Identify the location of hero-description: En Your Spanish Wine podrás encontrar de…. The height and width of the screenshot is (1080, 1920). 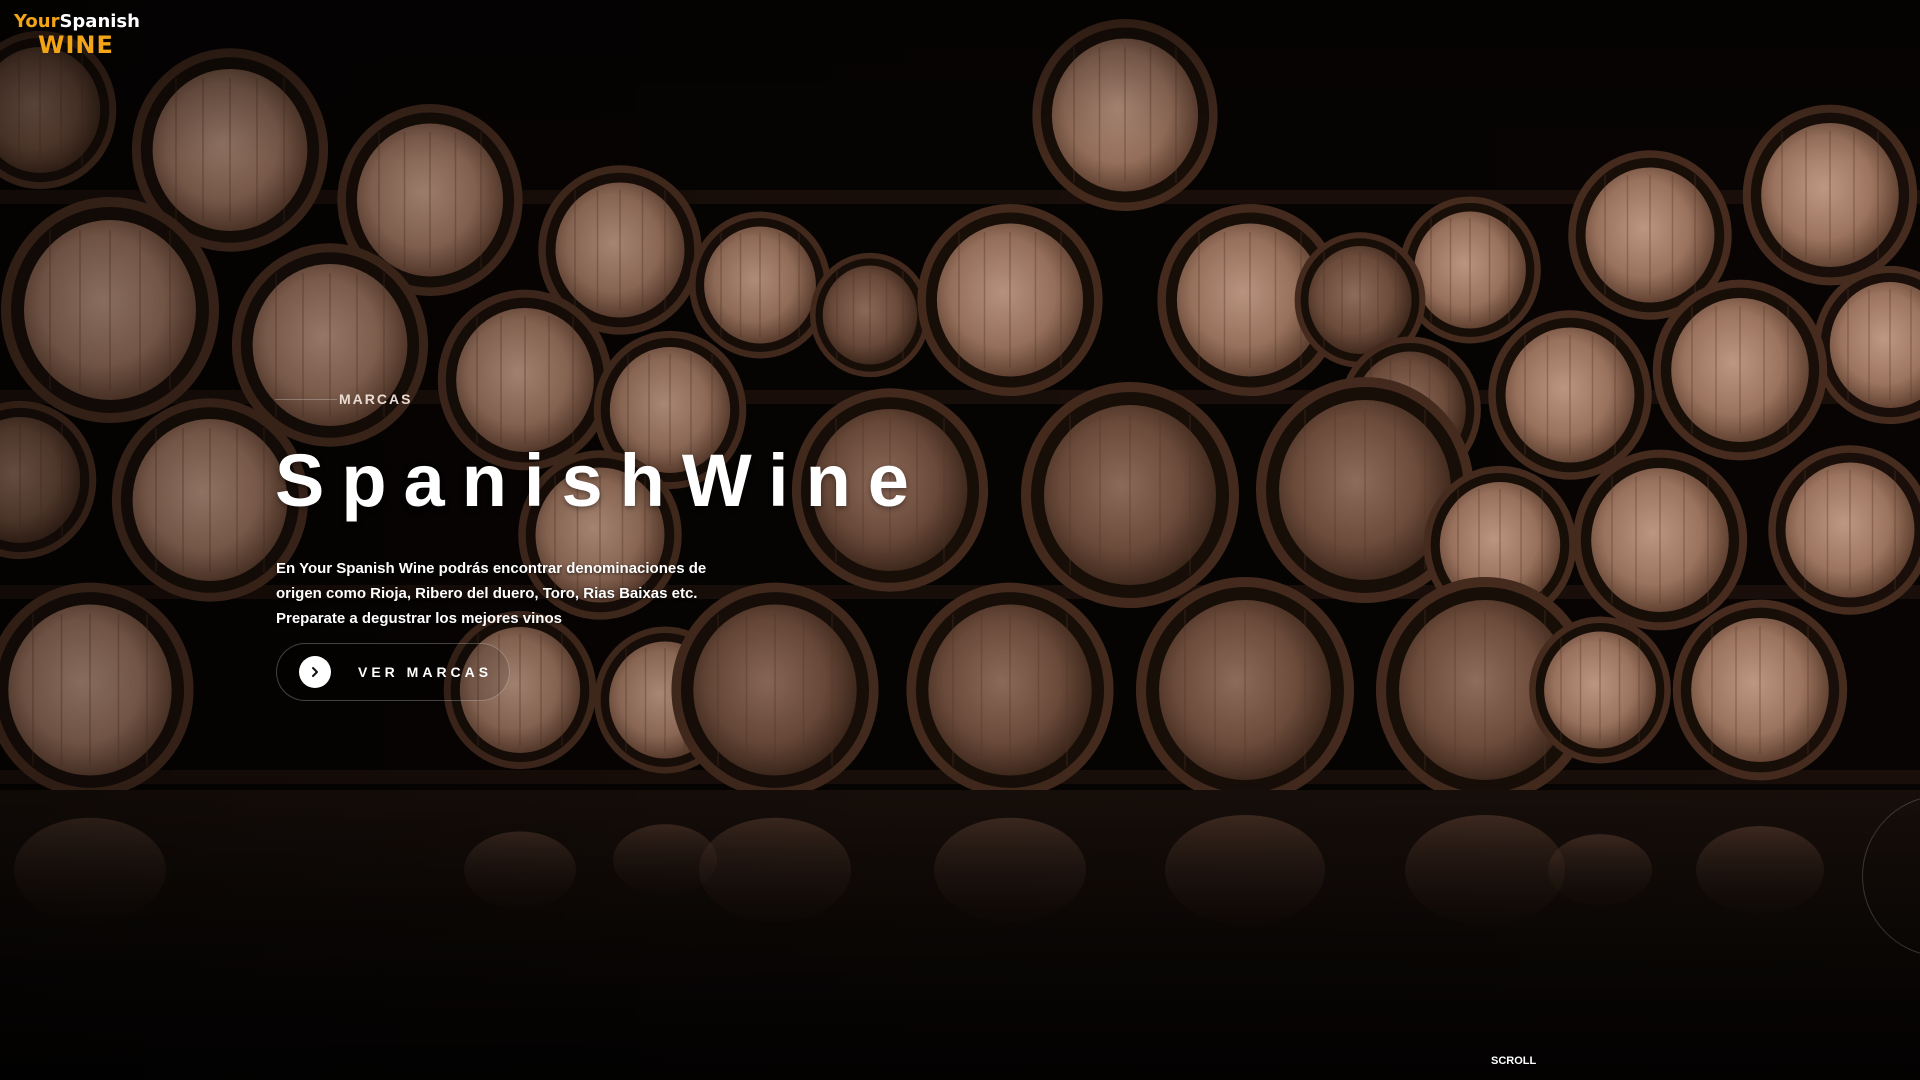
(491, 593).